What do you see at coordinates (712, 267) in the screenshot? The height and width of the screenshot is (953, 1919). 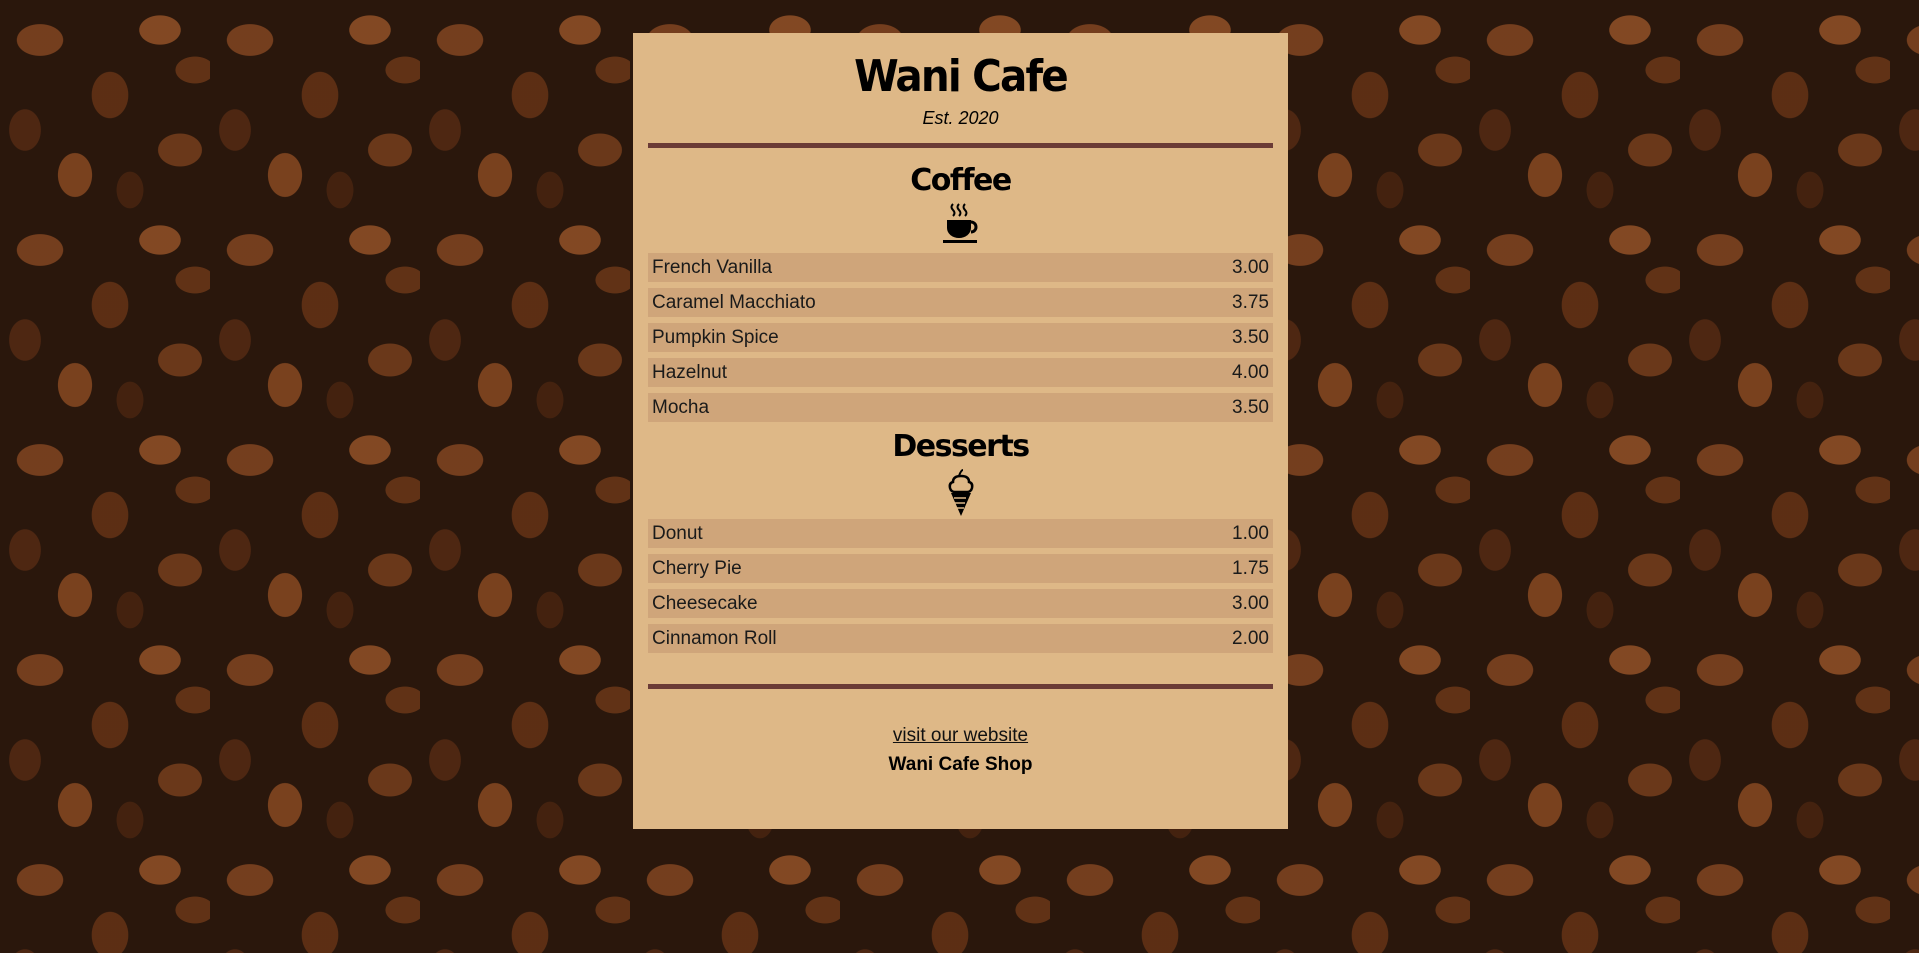 I see `item-name: French Vanilla` at bounding box center [712, 267].